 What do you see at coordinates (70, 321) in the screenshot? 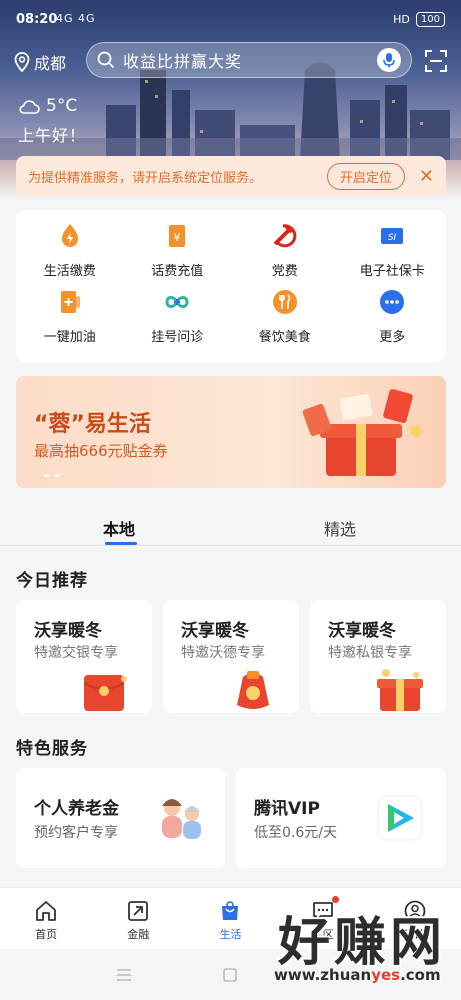
I see `service-fuel: 一键加油` at bounding box center [70, 321].